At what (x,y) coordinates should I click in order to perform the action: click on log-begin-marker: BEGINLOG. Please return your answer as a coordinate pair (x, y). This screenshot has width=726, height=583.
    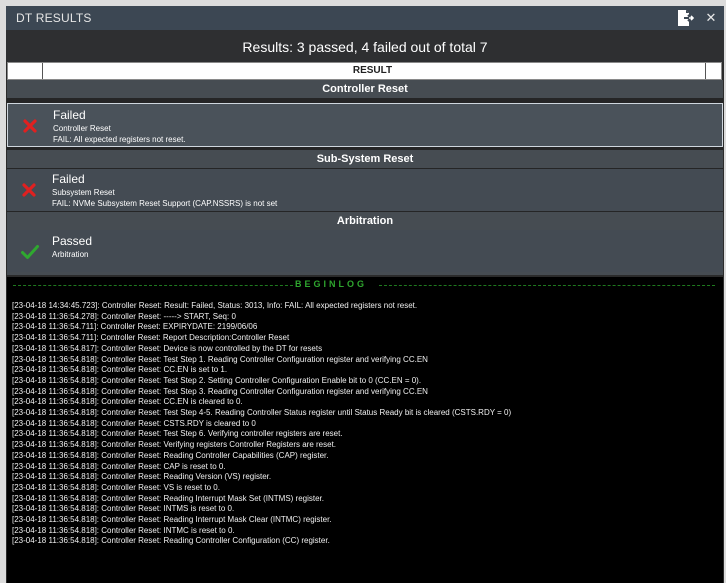
    Looking at the image, I should click on (365, 285).